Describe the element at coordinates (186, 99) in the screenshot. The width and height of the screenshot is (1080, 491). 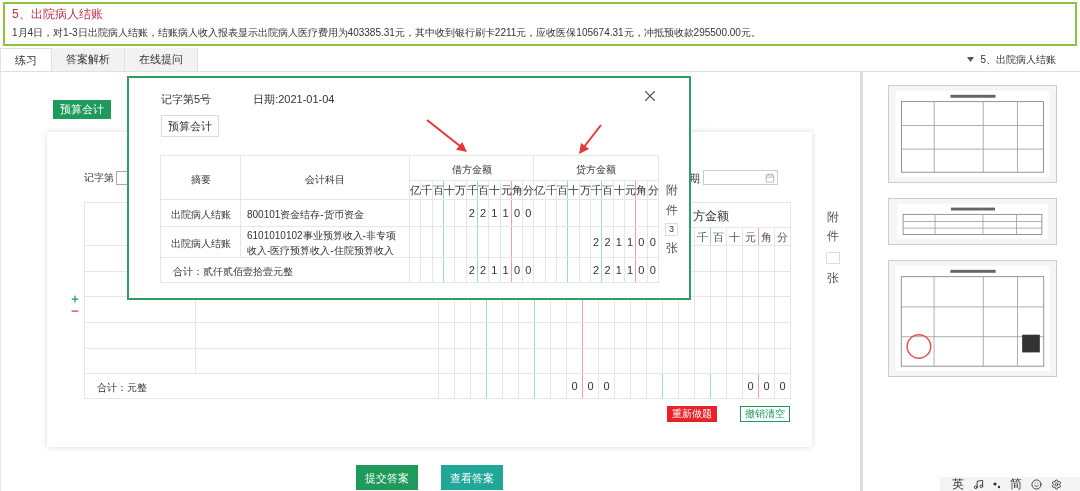
I see `voucher-number: 记字第5号` at that location.